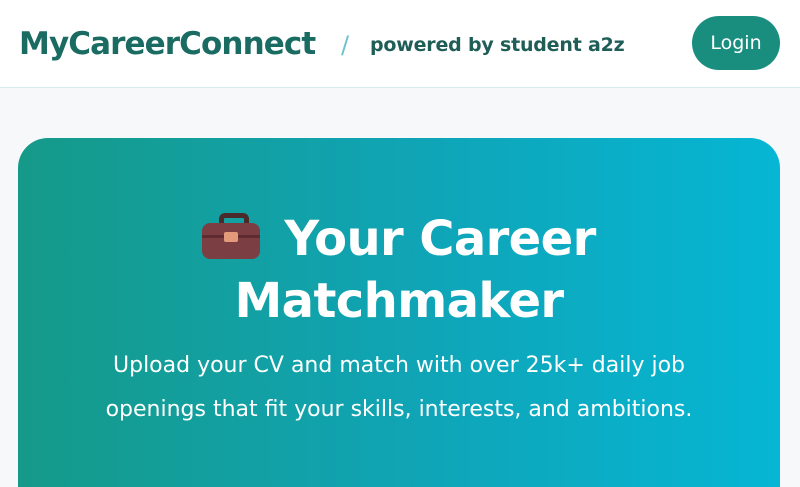 The height and width of the screenshot is (487, 800). What do you see at coordinates (497, 45) in the screenshot?
I see `brand-tagline: powered by student a2z` at bounding box center [497, 45].